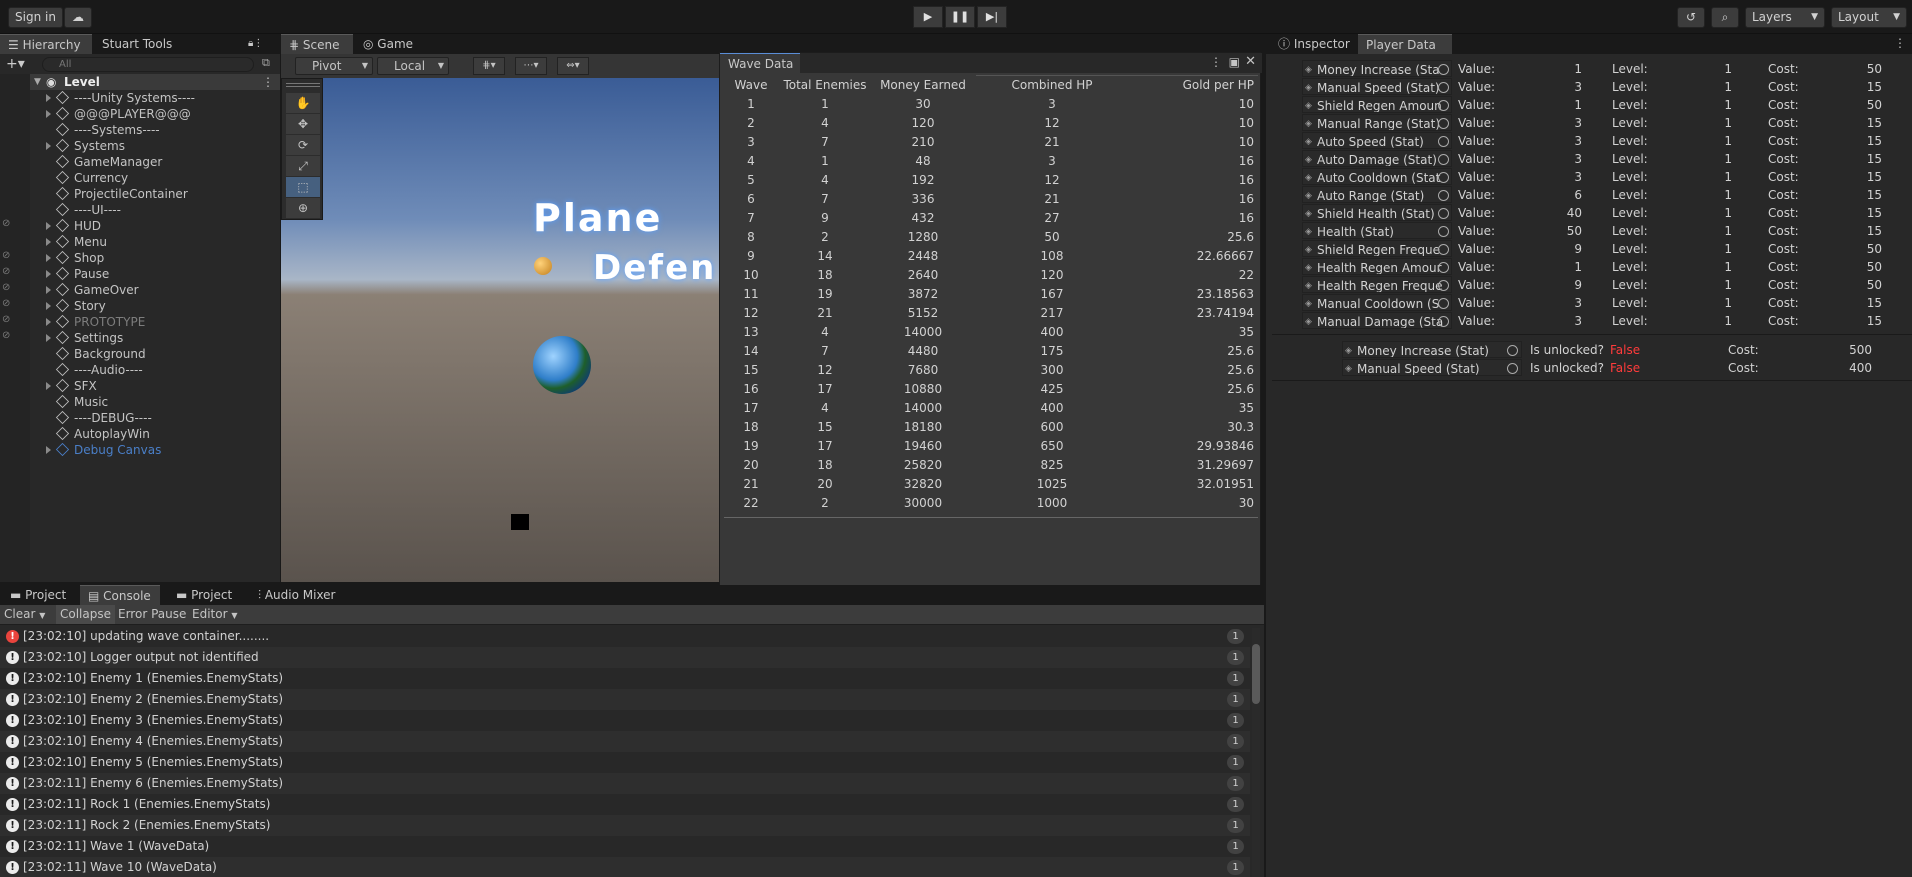  I want to click on col-header: Wave, so click(751, 85).